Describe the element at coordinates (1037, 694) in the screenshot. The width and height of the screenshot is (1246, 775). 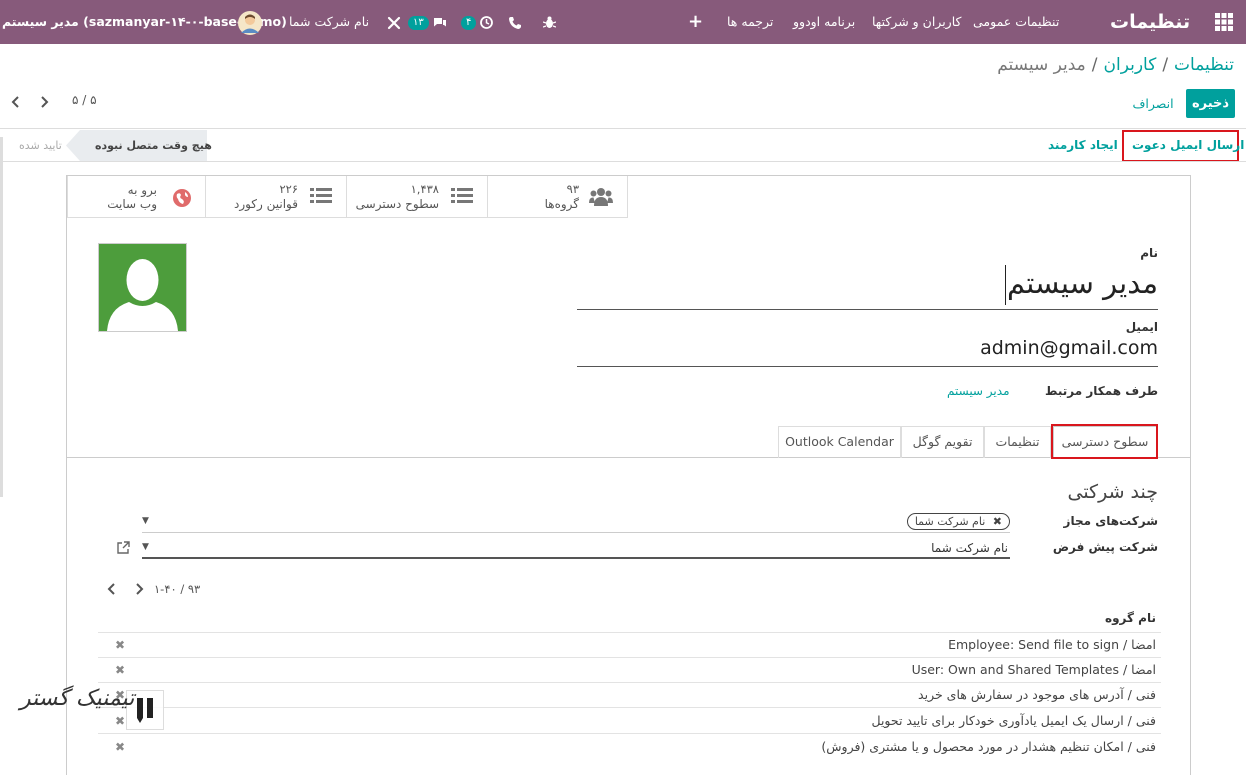
I see `group-name-cell: فنی / آدرس های موجود در سفارش های خرید` at that location.